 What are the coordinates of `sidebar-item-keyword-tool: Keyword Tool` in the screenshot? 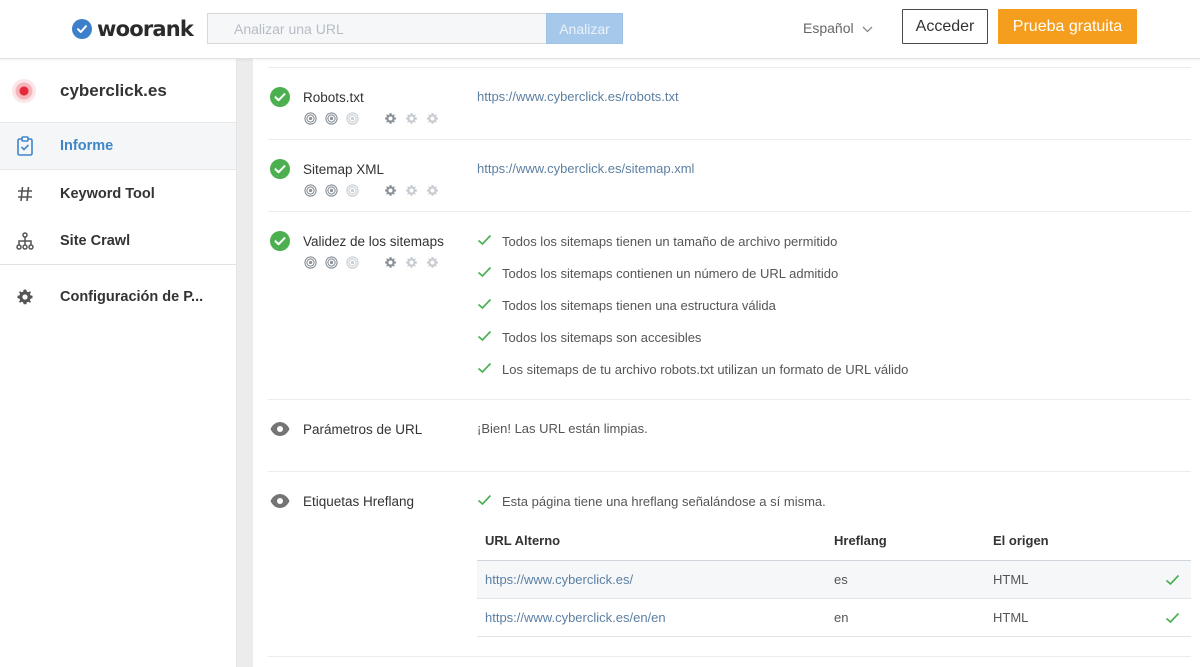 It's located at (118, 193).